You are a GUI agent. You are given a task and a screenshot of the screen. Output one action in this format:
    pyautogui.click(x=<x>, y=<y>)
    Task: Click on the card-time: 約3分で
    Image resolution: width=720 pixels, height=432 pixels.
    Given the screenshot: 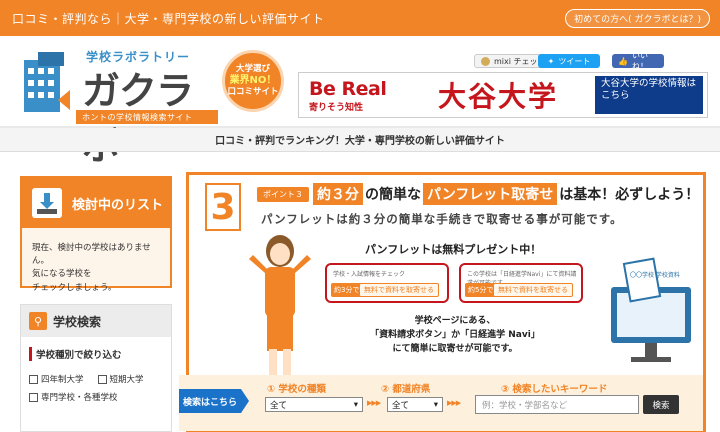 What is the action you would take?
    pyautogui.click(x=347, y=290)
    